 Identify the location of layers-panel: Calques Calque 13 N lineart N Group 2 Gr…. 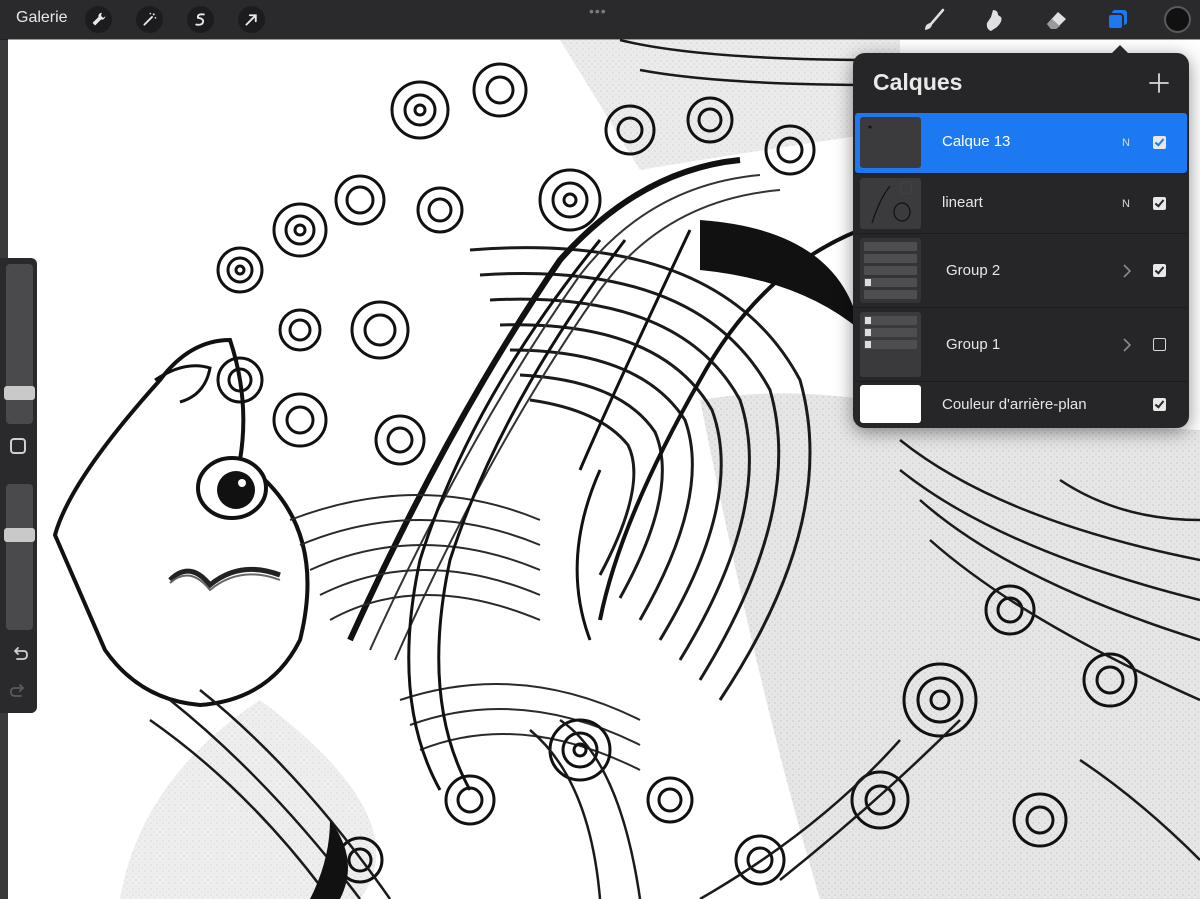
(1021, 236).